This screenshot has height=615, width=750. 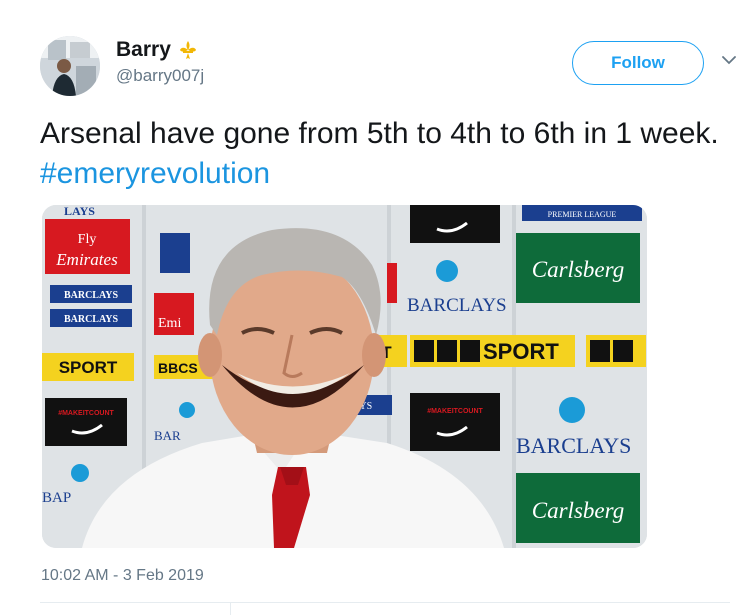 What do you see at coordinates (638, 63) in the screenshot?
I see `follow-button: Follow` at bounding box center [638, 63].